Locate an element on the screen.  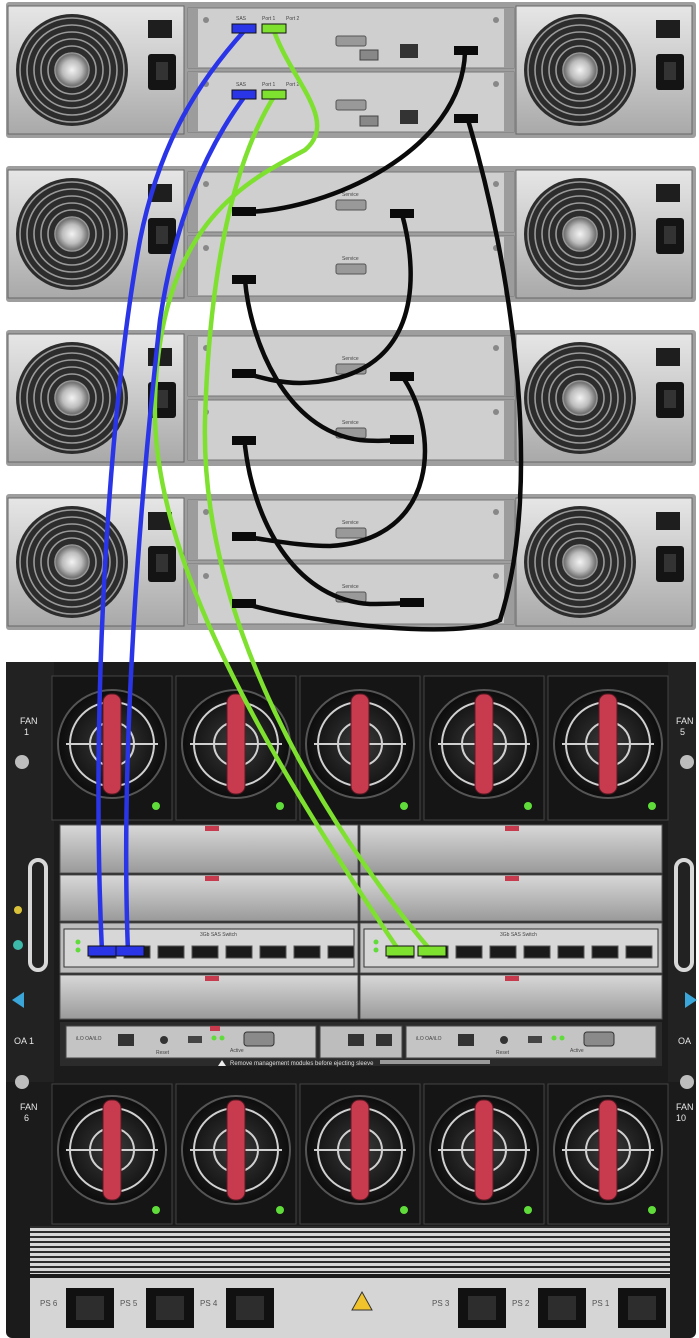
sas-switch-right-label: 3Gb SAS Switch is located at coordinates (518, 935).